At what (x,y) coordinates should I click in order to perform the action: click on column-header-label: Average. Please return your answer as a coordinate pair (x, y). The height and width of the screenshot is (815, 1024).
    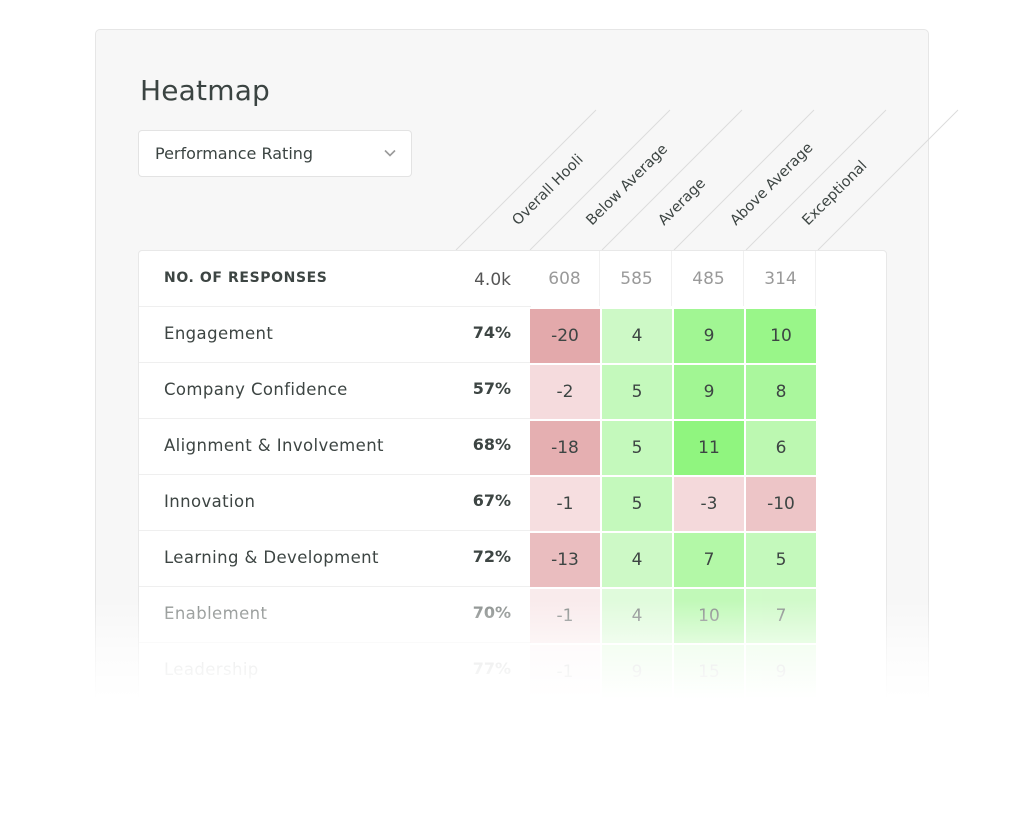
    Looking at the image, I should click on (682, 201).